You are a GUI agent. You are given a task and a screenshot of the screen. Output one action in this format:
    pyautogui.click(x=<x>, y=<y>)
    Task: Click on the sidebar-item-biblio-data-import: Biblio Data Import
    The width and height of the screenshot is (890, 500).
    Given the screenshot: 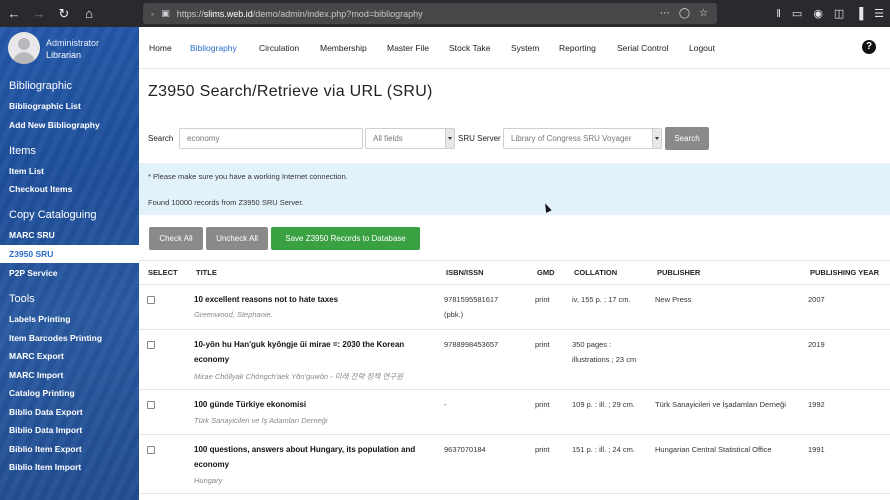 What is the action you would take?
    pyautogui.click(x=69, y=430)
    